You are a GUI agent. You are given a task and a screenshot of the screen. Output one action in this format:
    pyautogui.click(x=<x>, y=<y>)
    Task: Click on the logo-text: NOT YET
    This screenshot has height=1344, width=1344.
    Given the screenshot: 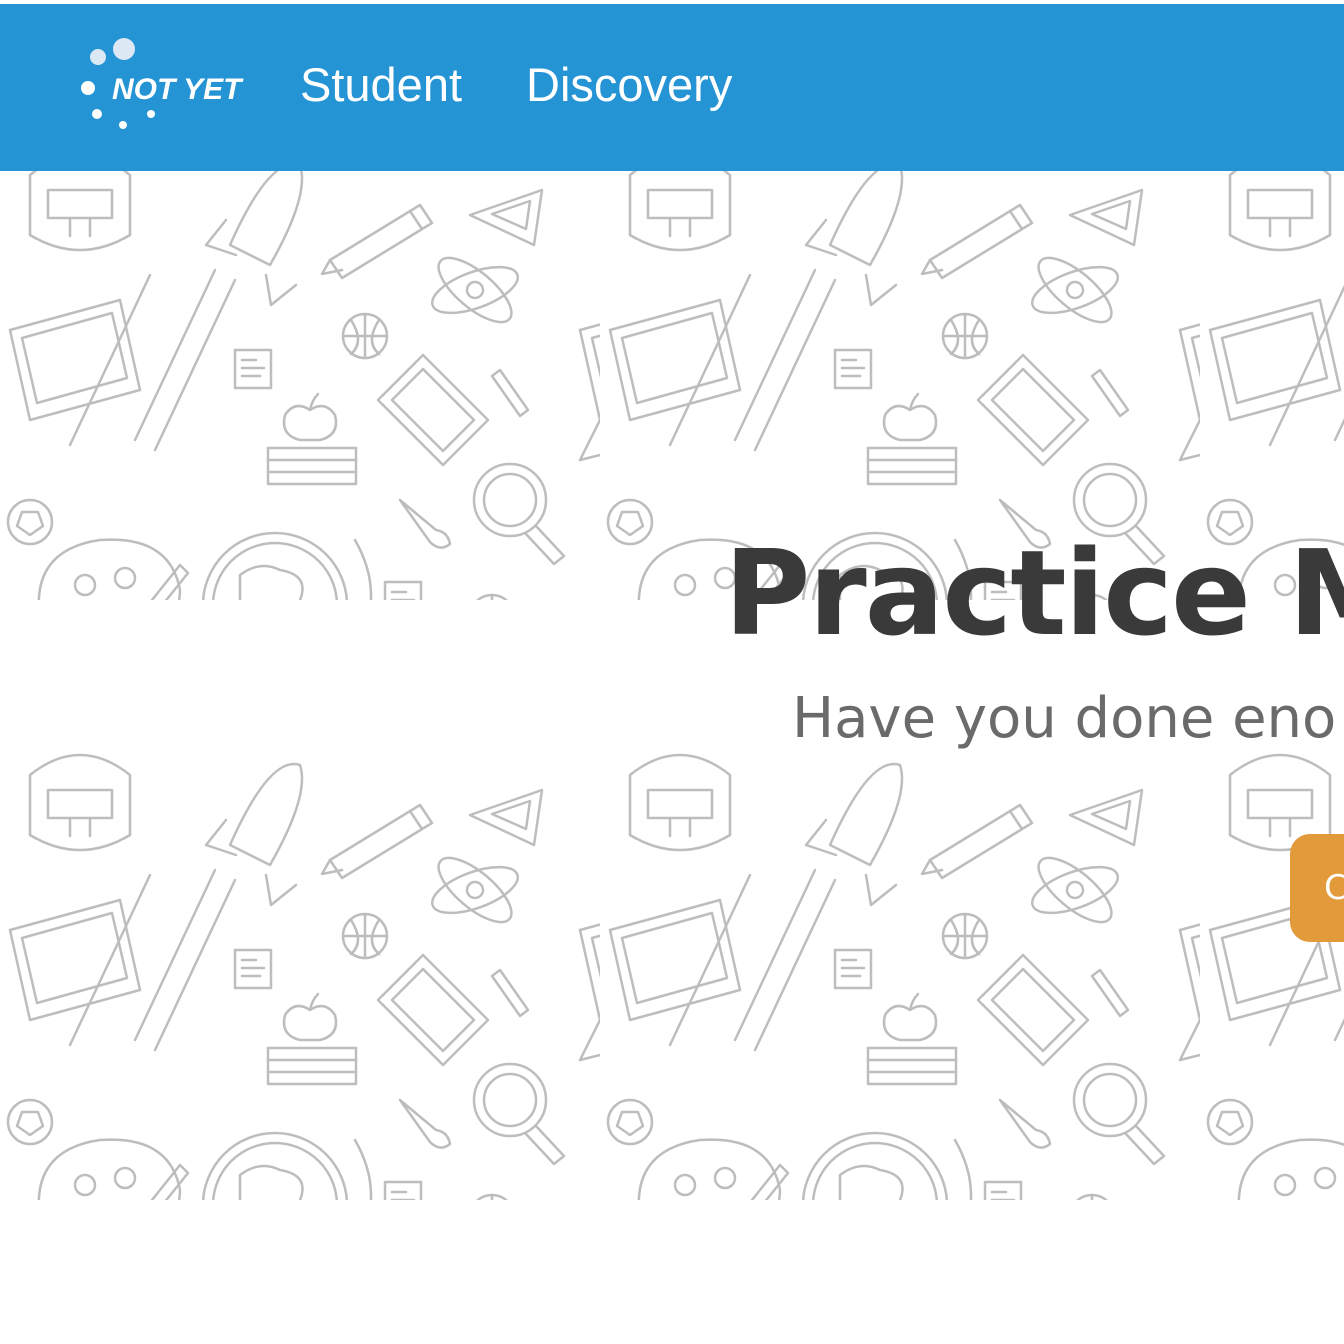 What is the action you would take?
    pyautogui.click(x=178, y=89)
    